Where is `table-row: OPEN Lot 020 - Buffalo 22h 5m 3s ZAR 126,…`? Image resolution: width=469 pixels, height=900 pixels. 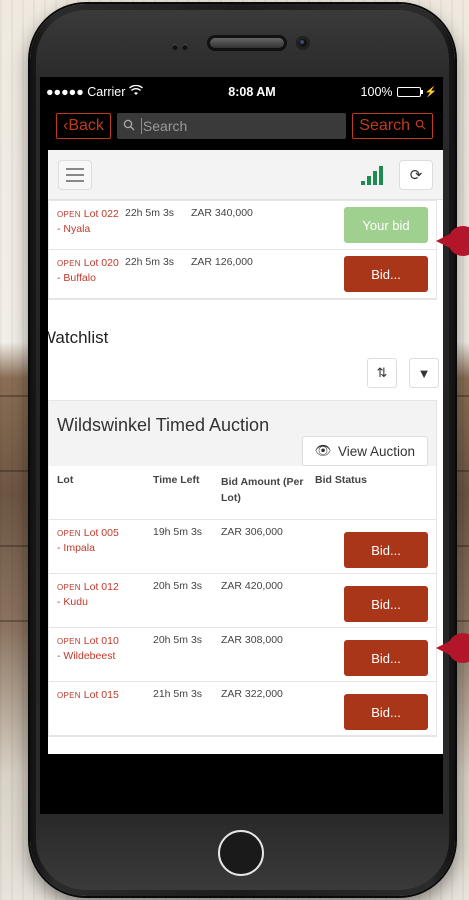
table-row: OPEN Lot 020 - Buffalo 22h 5m 3s ZAR 126,… is located at coordinates (242, 274).